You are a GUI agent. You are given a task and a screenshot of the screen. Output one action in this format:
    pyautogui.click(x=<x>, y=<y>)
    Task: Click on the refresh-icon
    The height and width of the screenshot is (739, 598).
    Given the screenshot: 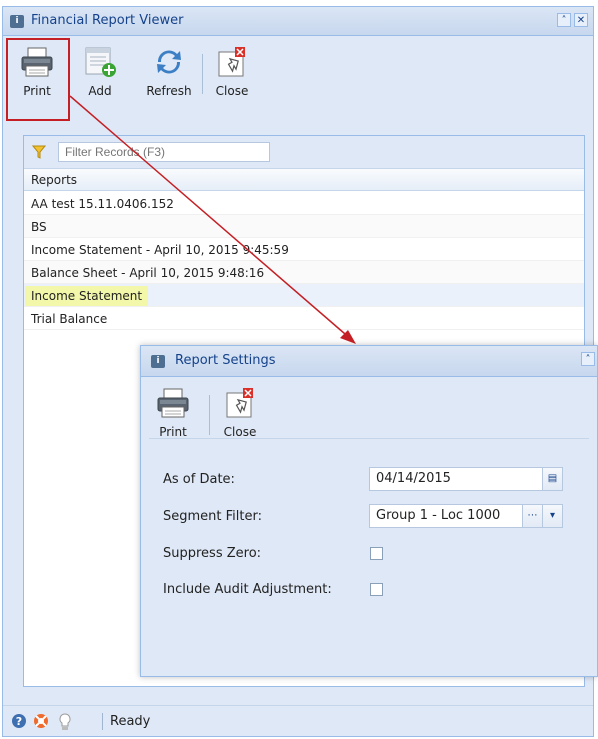 What is the action you would take?
    pyautogui.click(x=169, y=62)
    